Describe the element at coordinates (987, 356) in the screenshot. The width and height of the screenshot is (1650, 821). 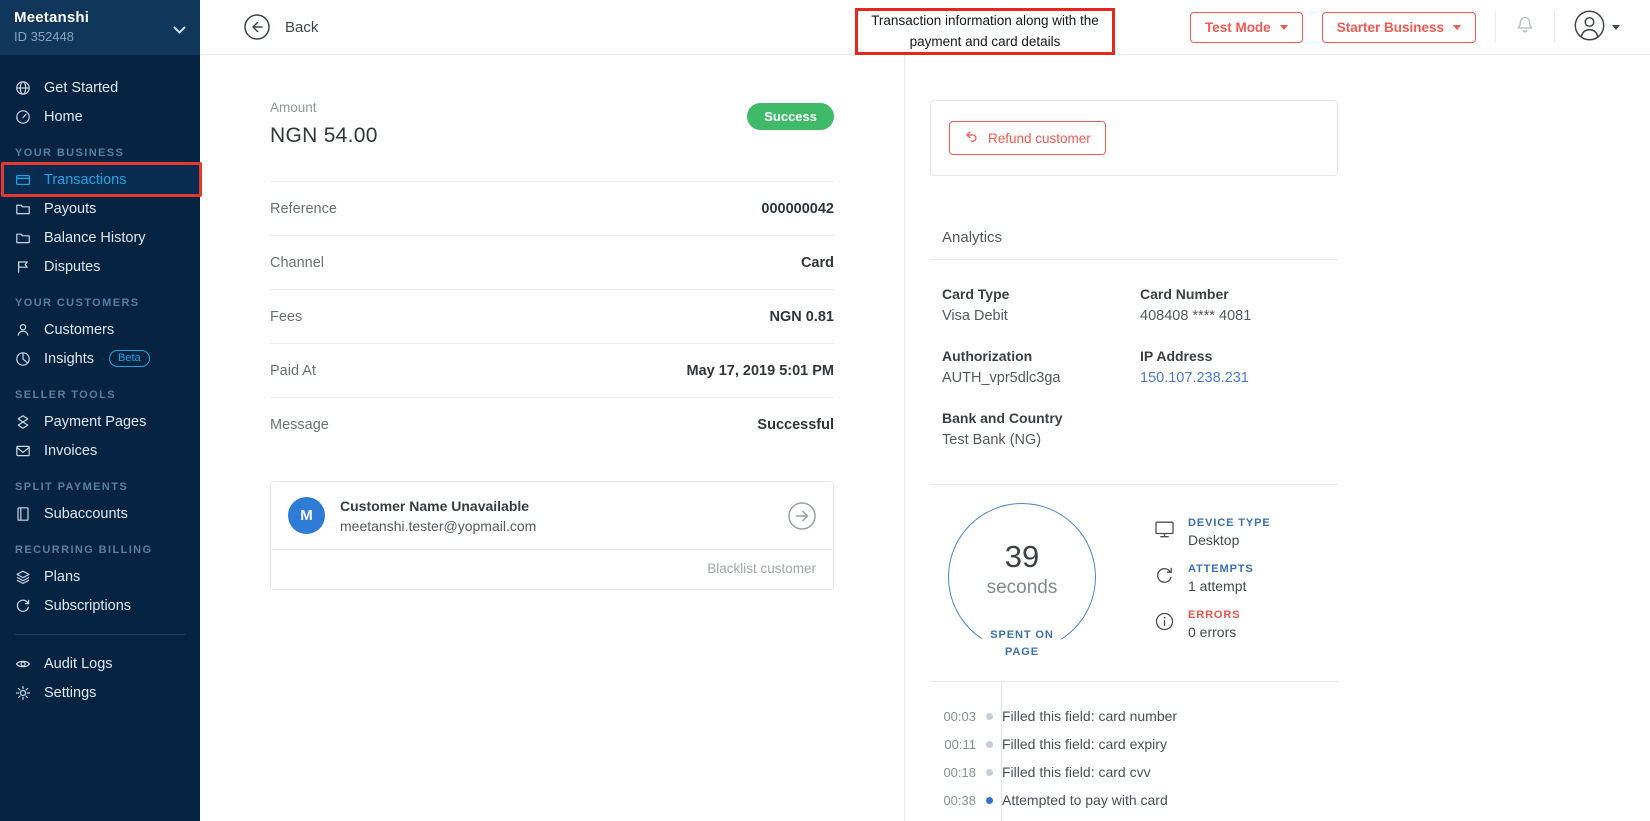
I see `field-label: Authorization` at that location.